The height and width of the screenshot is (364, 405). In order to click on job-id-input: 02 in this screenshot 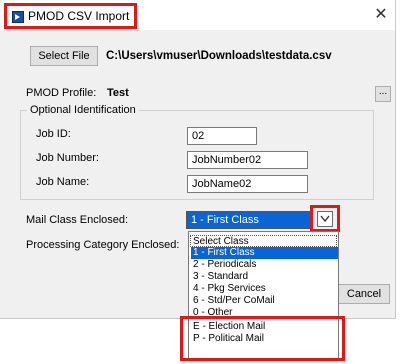, I will do `click(222, 136)`.